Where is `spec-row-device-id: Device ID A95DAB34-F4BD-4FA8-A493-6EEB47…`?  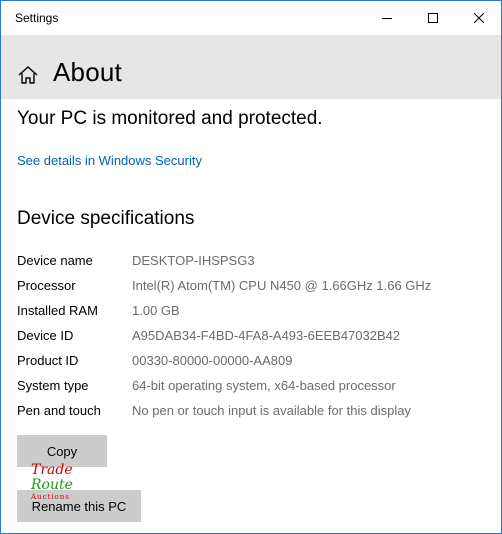
spec-row-device-id: Device ID A95DAB34-F4BD-4FA8-A493-6EEB47… is located at coordinates (252, 338).